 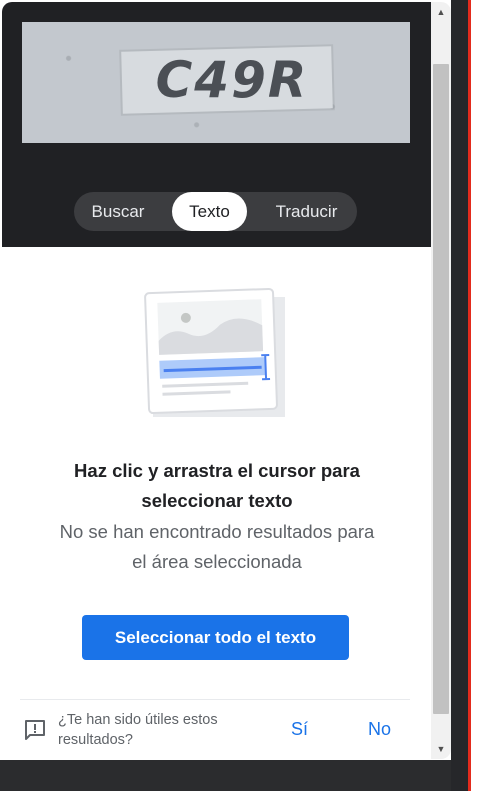 I want to click on feedback-question: ¿Te han sido útiles estos resultados?, so click(x=158, y=730).